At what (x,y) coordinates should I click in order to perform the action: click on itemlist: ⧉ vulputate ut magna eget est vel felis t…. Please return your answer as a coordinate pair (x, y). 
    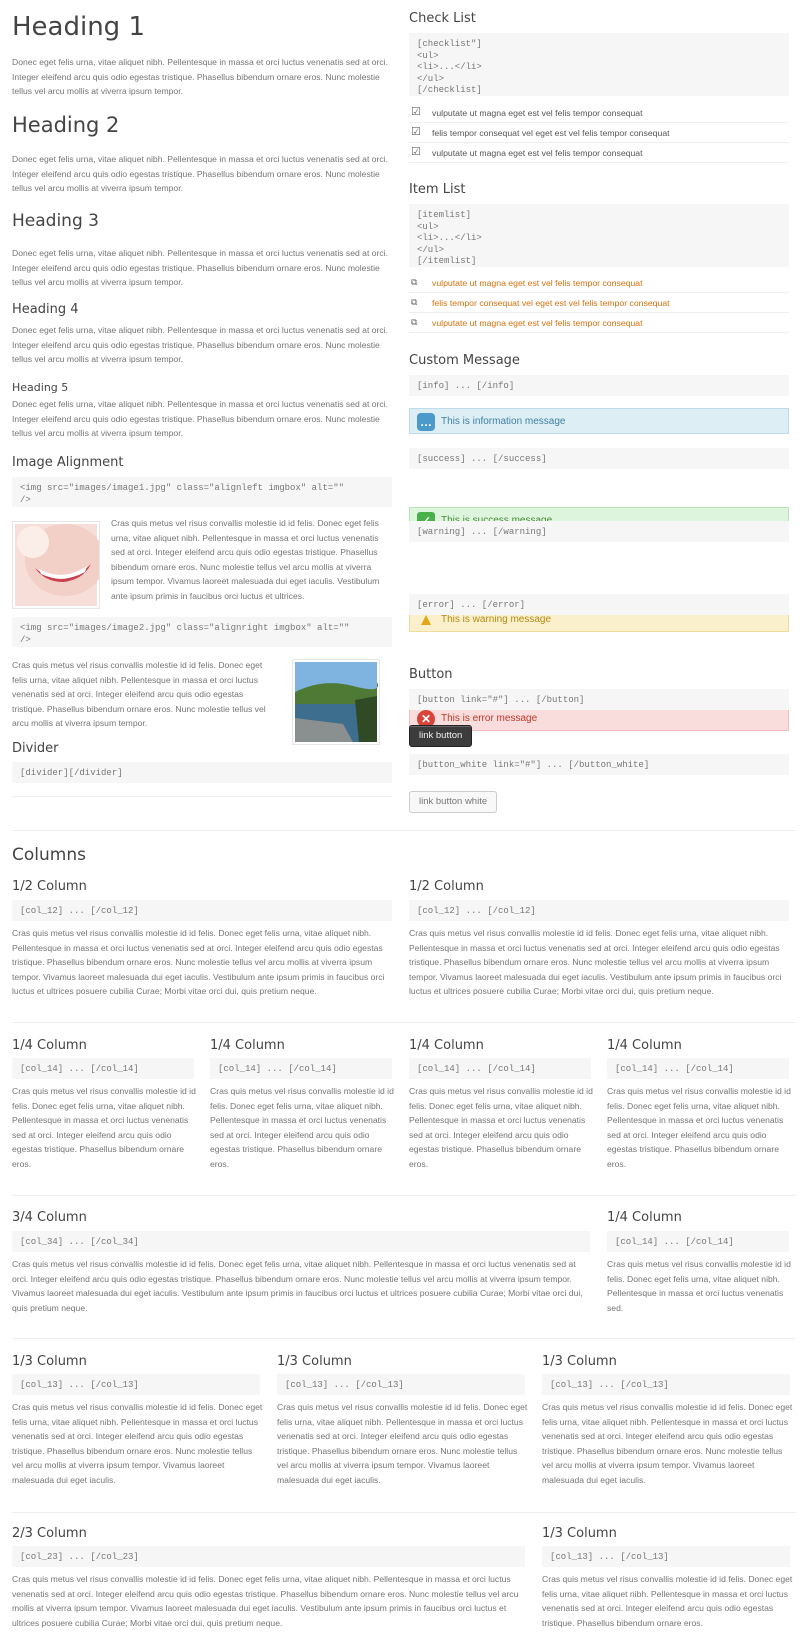
    Looking at the image, I should click on (599, 303).